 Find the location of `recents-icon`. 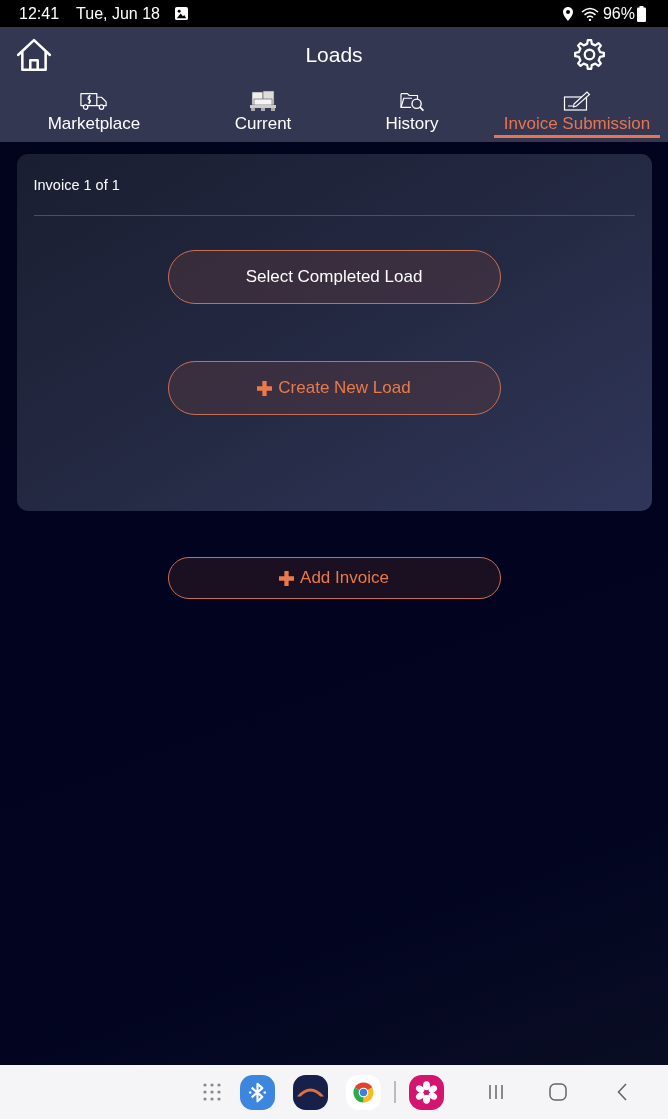

recents-icon is located at coordinates (495, 1092).